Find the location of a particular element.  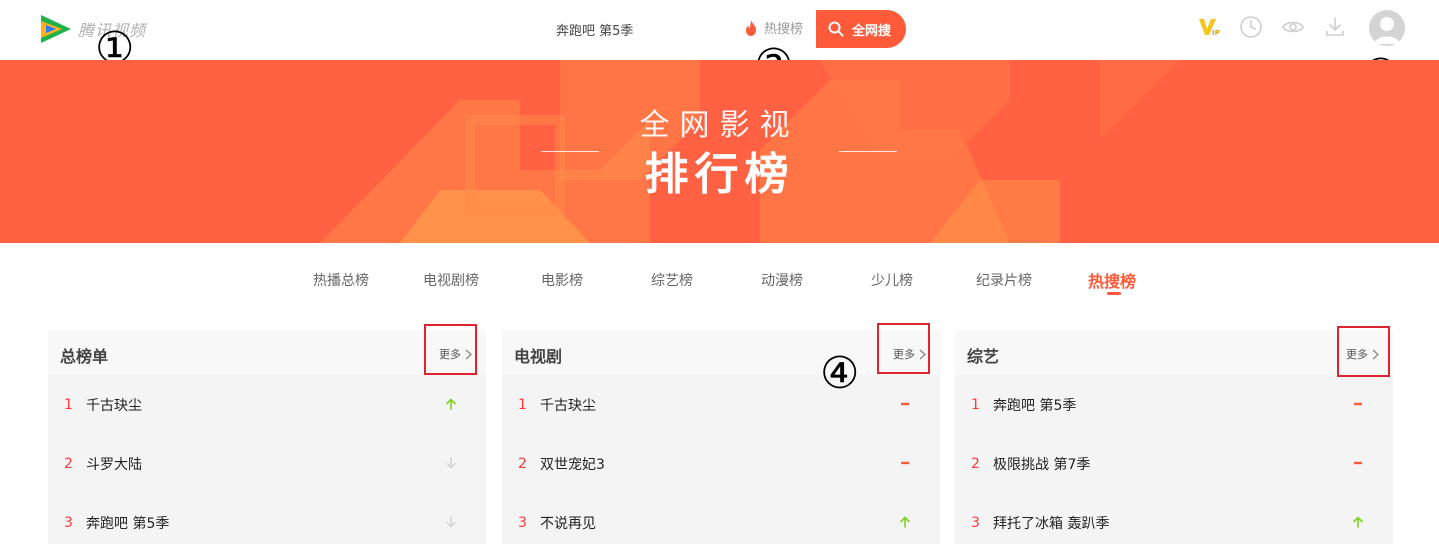

annotation-marker-4: ④ is located at coordinates (840, 373).